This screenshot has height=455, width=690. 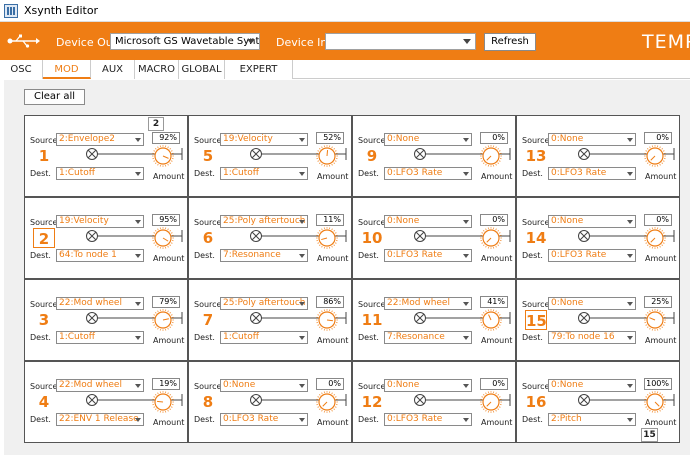 What do you see at coordinates (658, 384) in the screenshot?
I see `amount-value: 100%` at bounding box center [658, 384].